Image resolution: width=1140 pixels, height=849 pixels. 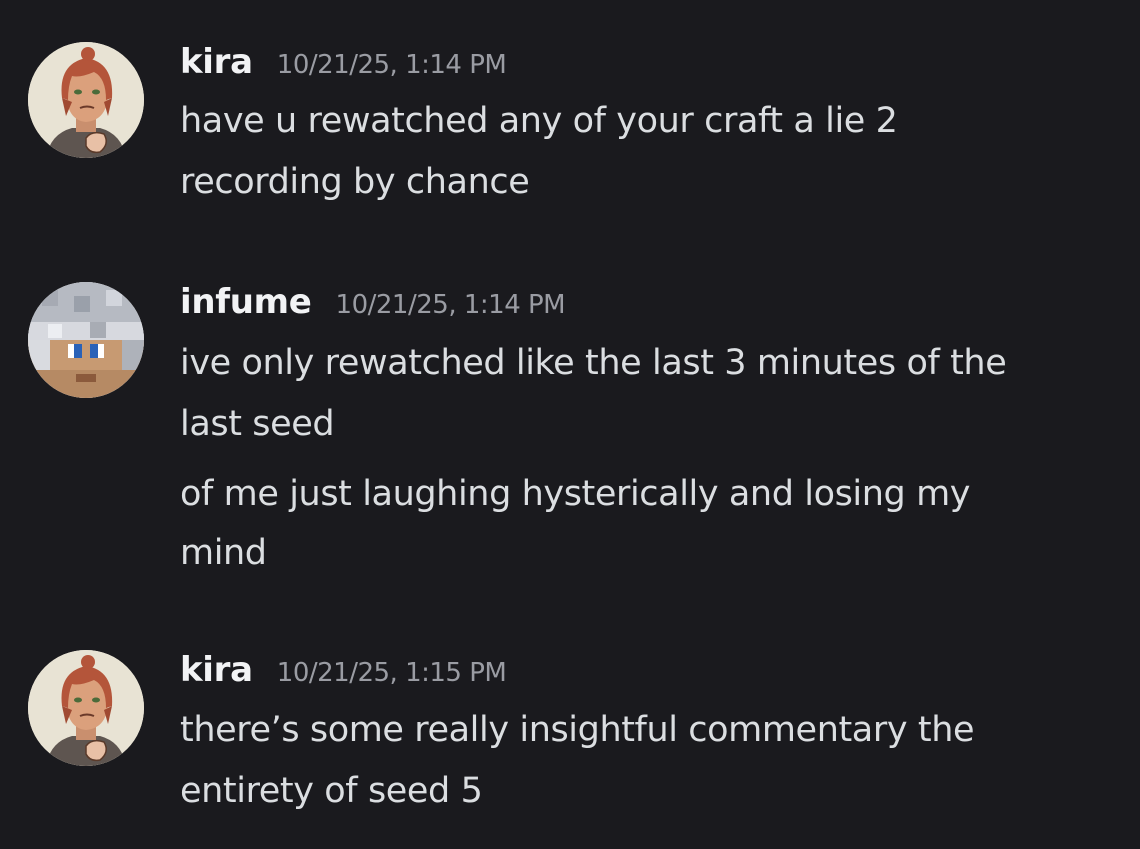 What do you see at coordinates (331, 791) in the screenshot?
I see `message-text-line: entirety of seed 5` at bounding box center [331, 791].